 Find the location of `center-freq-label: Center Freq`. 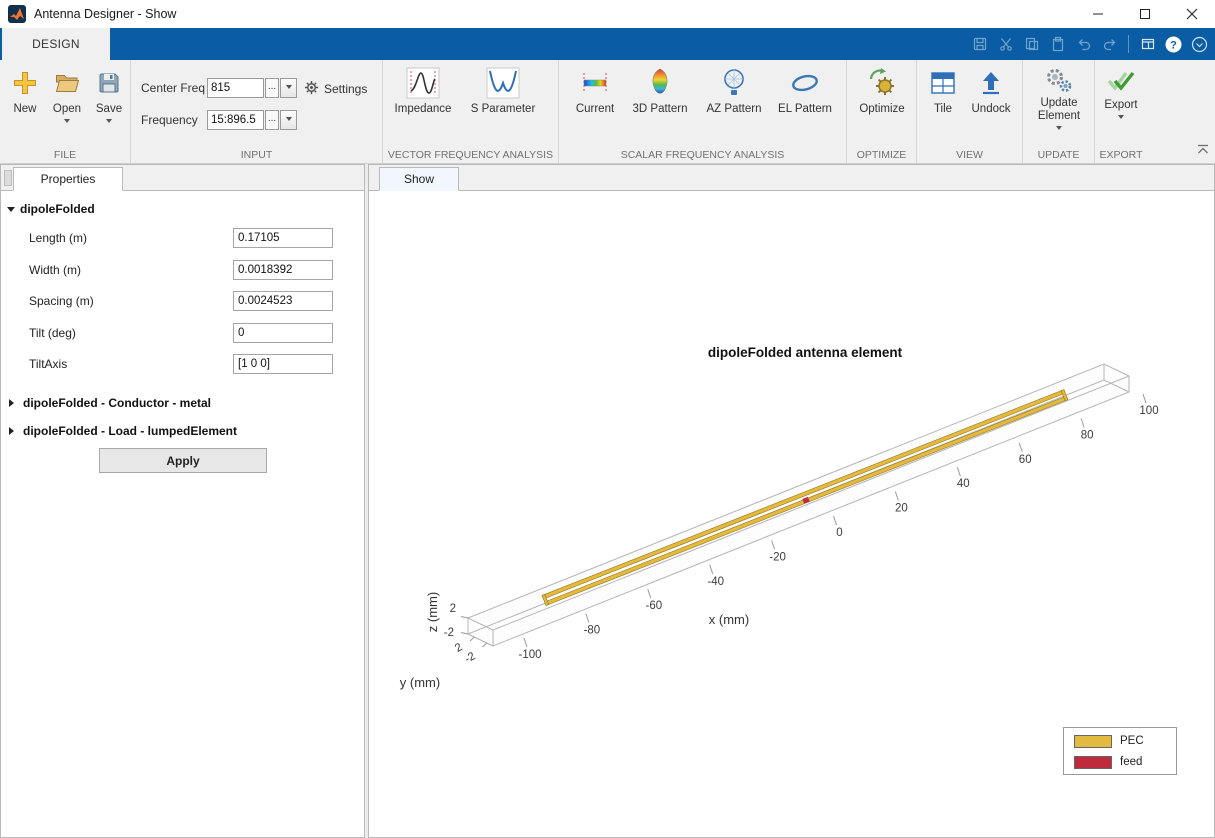

center-freq-label: Center Freq is located at coordinates (173, 88).